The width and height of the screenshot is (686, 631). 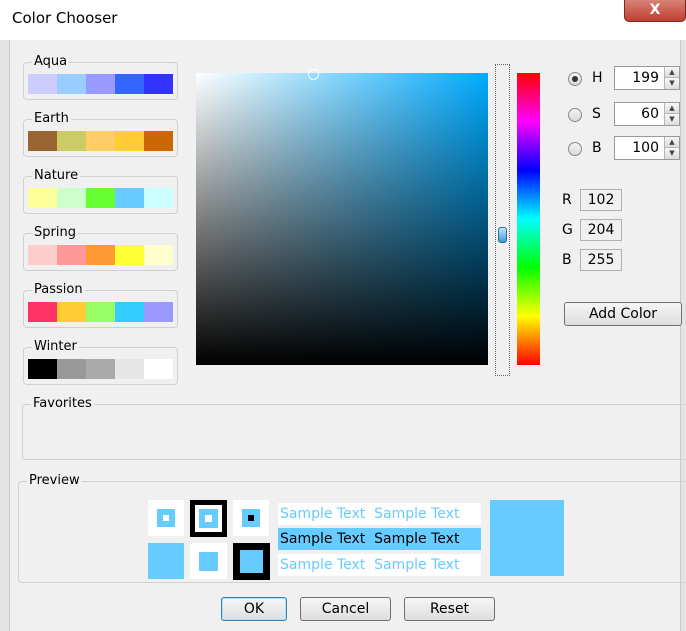 What do you see at coordinates (502, 235) in the screenshot?
I see `hue-slider-handle` at bounding box center [502, 235].